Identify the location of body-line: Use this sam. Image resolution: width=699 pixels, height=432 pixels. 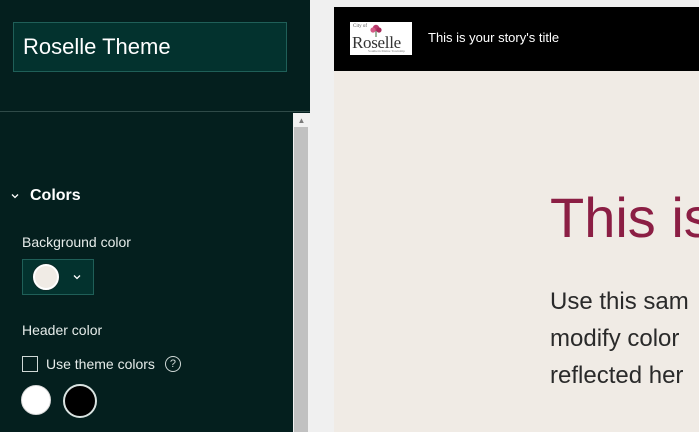
(619, 301).